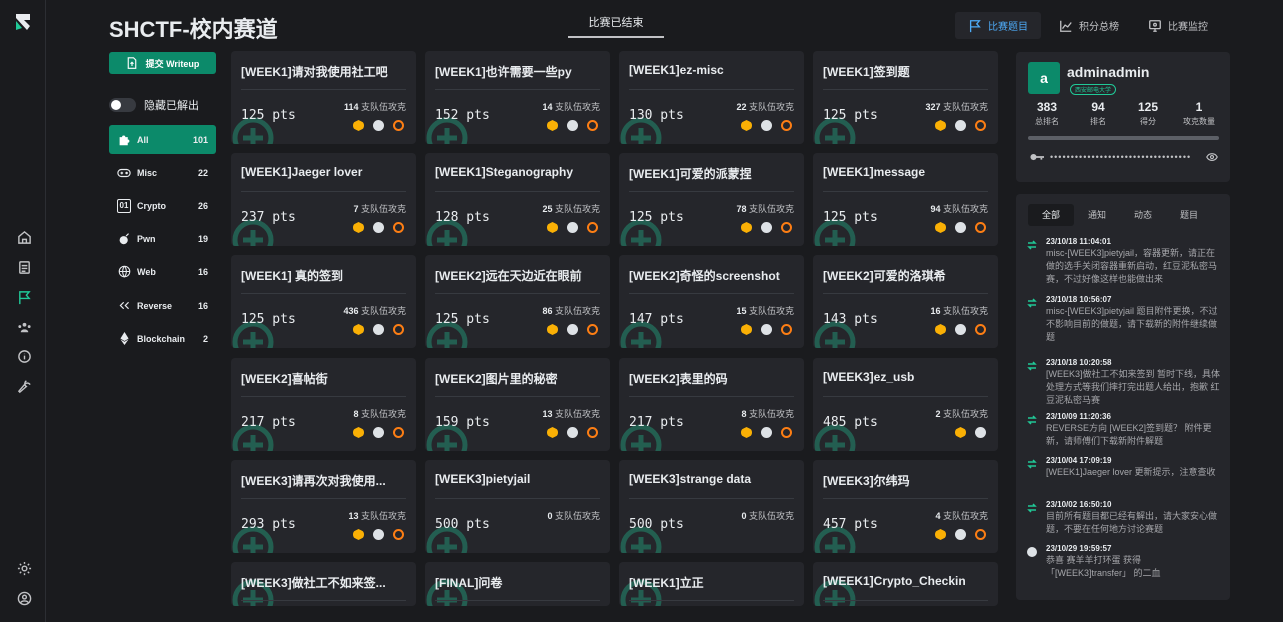 Image resolution: width=1283 pixels, height=622 pixels. I want to click on logo-icon, so click(23, 22).